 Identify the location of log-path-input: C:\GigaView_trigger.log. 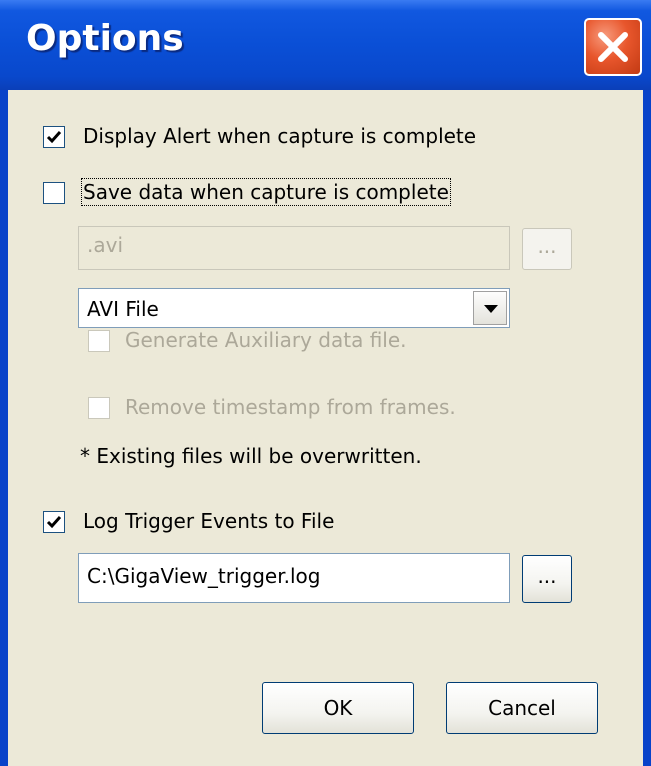
(294, 578).